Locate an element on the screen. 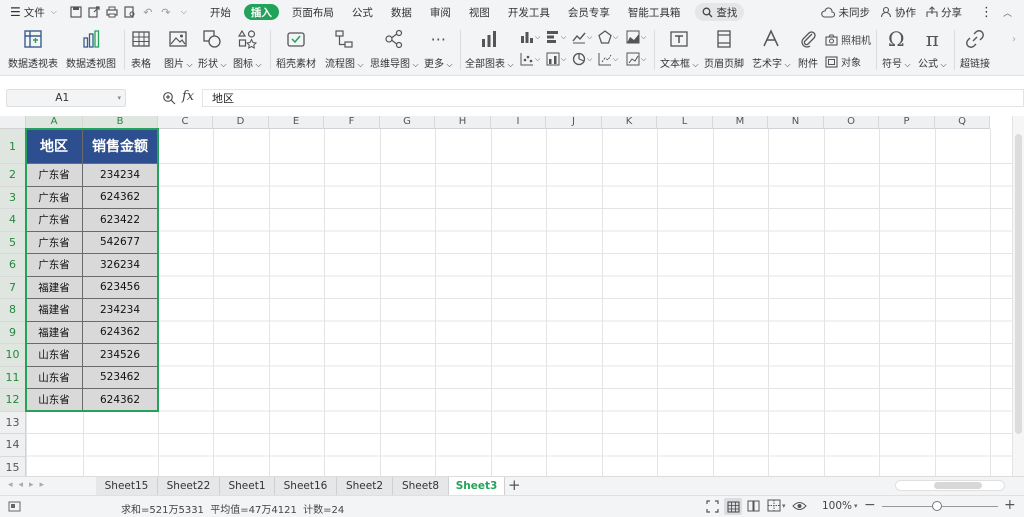 The image size is (1024, 517). table-cell: 326234 is located at coordinates (120, 265).